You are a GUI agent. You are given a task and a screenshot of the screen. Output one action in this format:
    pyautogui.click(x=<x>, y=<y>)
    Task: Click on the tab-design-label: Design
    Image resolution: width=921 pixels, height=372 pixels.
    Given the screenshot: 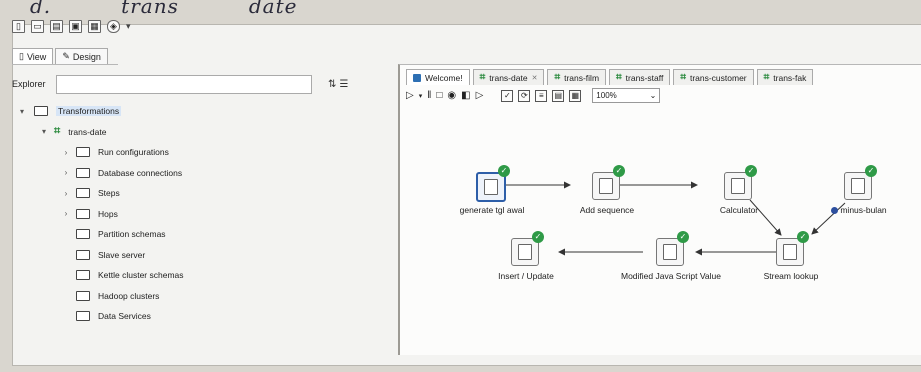 What is the action you would take?
    pyautogui.click(x=86, y=56)
    